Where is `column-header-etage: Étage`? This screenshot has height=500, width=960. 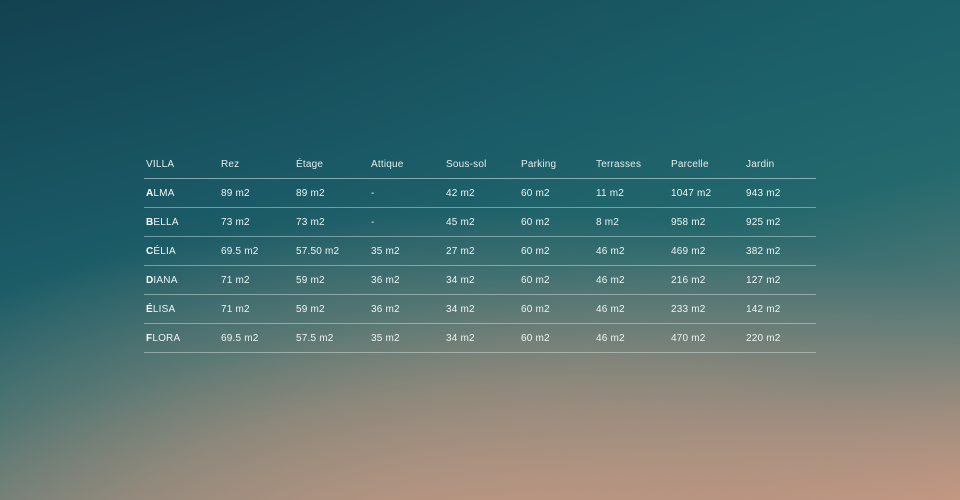 column-header-etage: Étage is located at coordinates (331, 164).